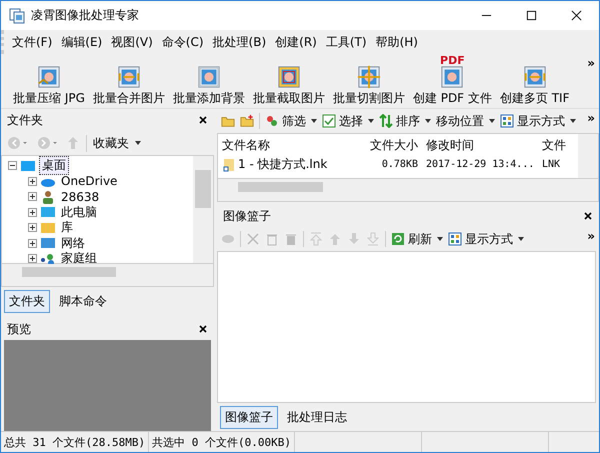  I want to click on menu-item: 工具(T), so click(346, 42).